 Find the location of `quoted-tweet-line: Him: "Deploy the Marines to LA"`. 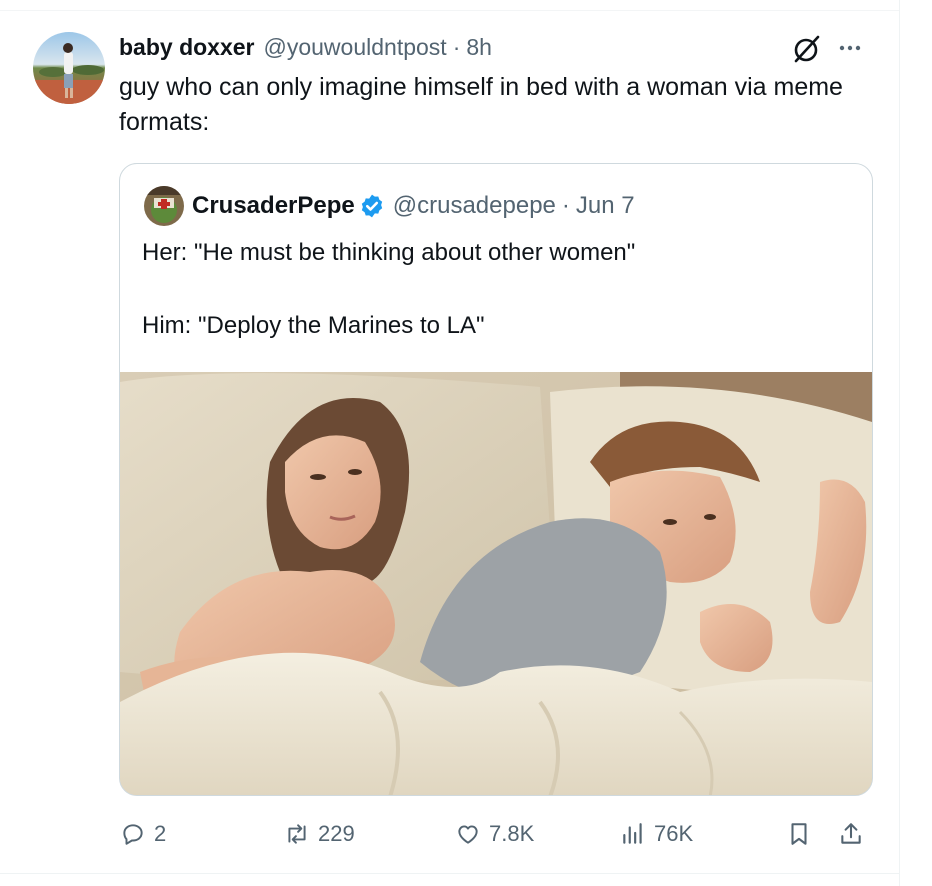

quoted-tweet-line: Him: "Deploy the Marines to LA" is located at coordinates (313, 325).